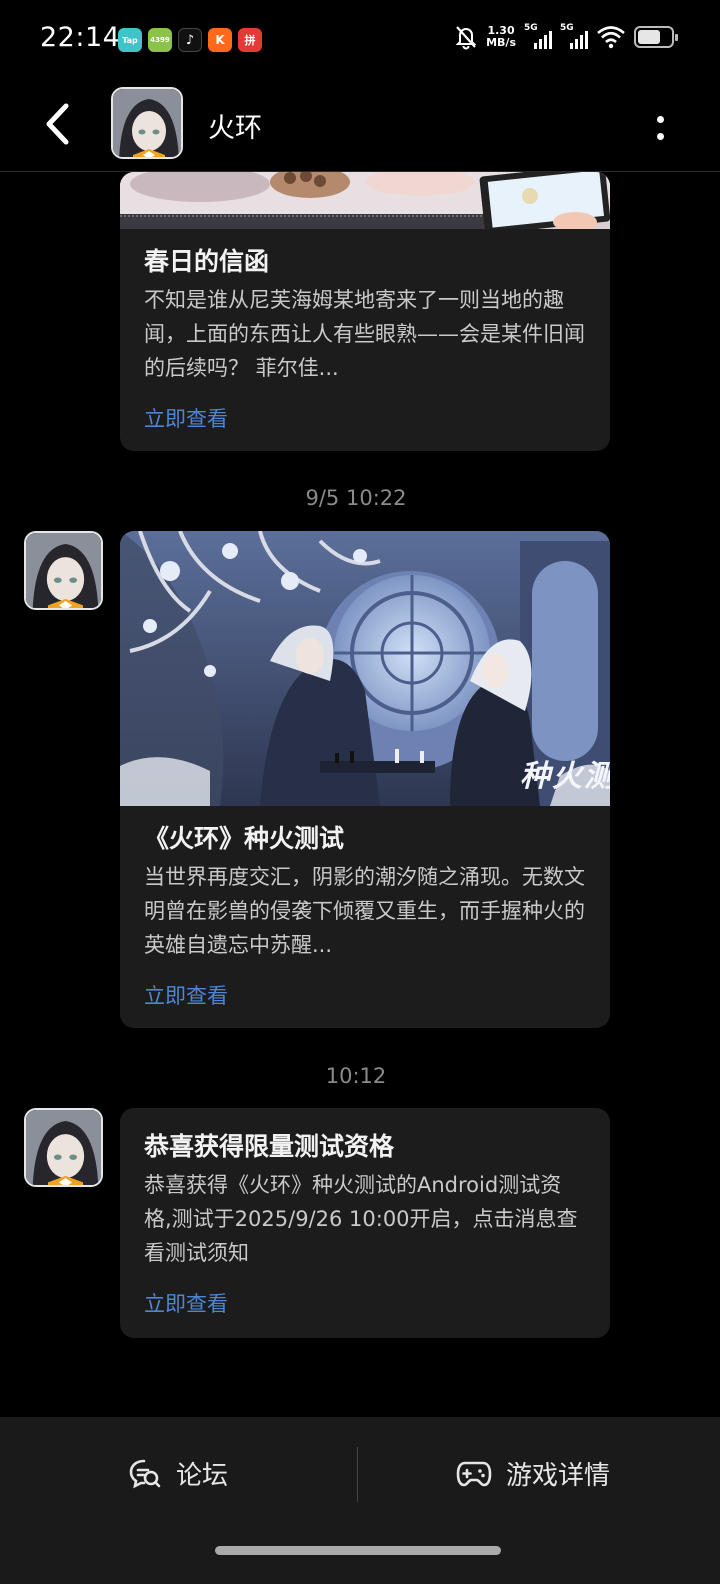 The height and width of the screenshot is (1584, 720). What do you see at coordinates (365, 668) in the screenshot?
I see `banner-image: 种火测` at bounding box center [365, 668].